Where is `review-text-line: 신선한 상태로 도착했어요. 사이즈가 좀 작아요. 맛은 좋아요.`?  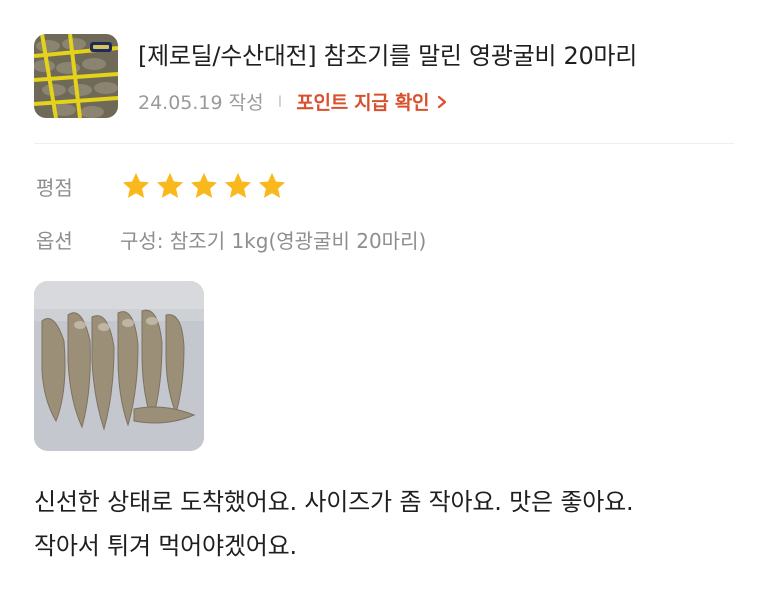 review-text-line: 신선한 상태로 도착했어요. 사이즈가 좀 작아요. 맛은 좋아요. is located at coordinates (334, 502).